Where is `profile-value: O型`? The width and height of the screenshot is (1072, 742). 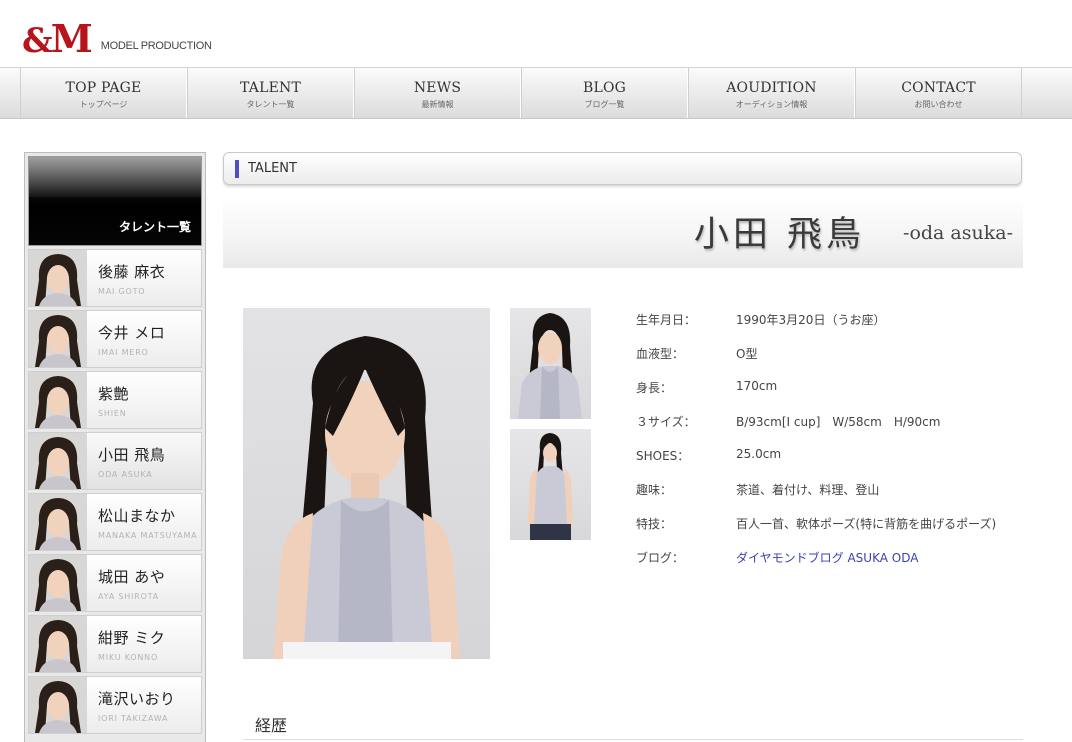
profile-value: O型 is located at coordinates (747, 354).